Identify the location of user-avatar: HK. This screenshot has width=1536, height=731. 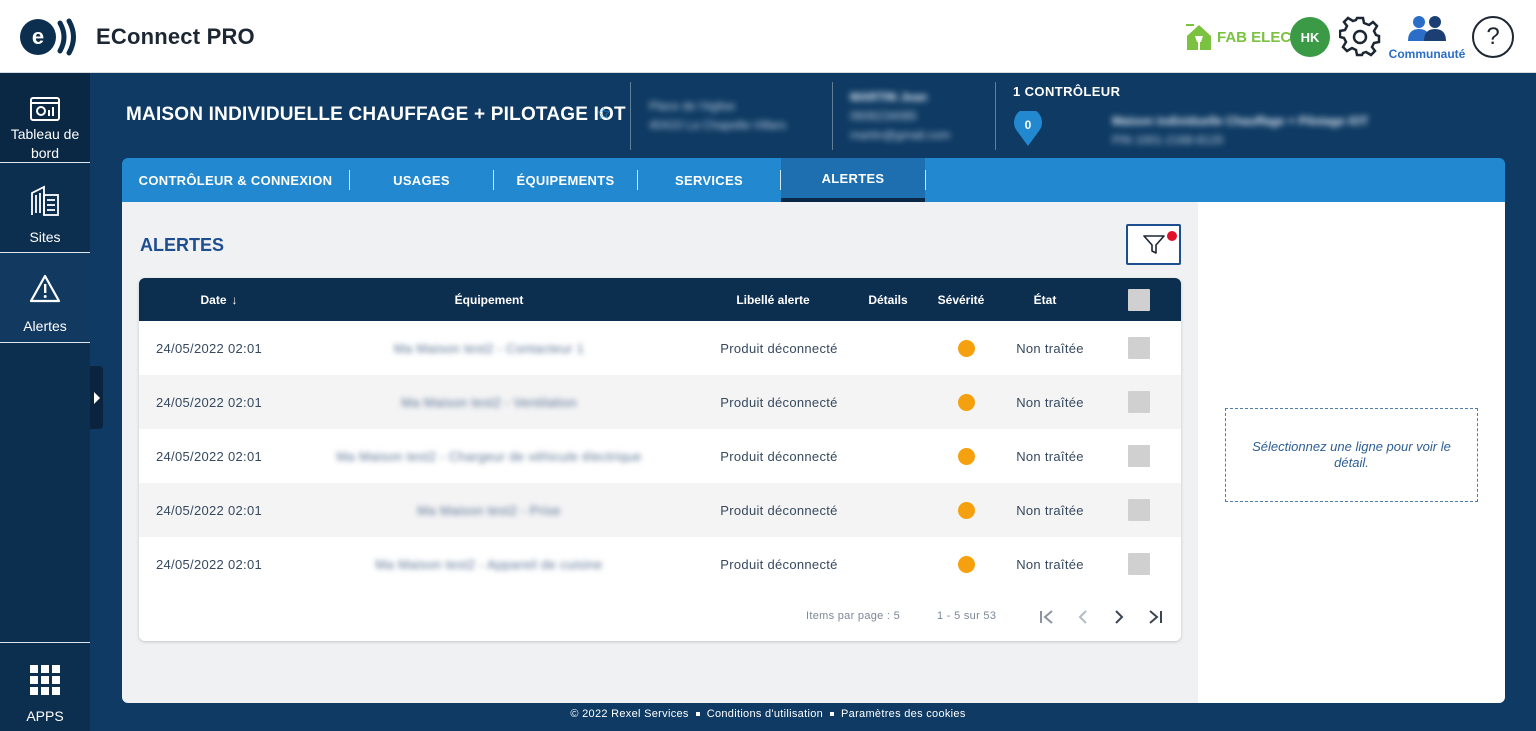
(1310, 37).